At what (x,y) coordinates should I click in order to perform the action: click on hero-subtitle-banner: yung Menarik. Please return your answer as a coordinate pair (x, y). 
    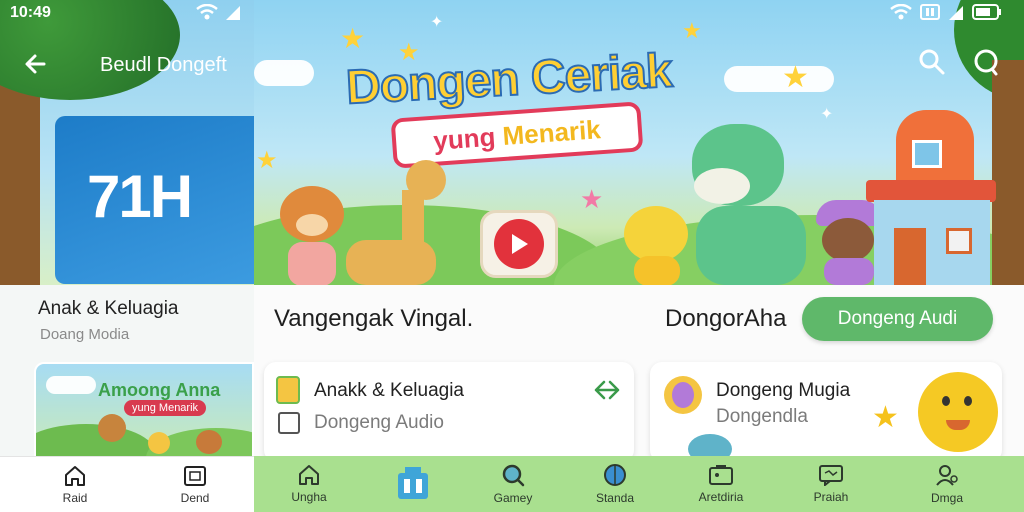
    Looking at the image, I should click on (517, 135).